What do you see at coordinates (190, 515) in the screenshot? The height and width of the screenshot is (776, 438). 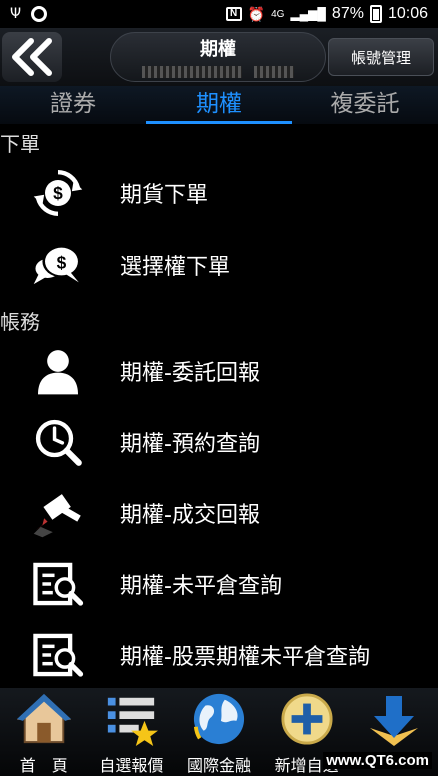 I see `menu-item-label: 期權-成交回報` at bounding box center [190, 515].